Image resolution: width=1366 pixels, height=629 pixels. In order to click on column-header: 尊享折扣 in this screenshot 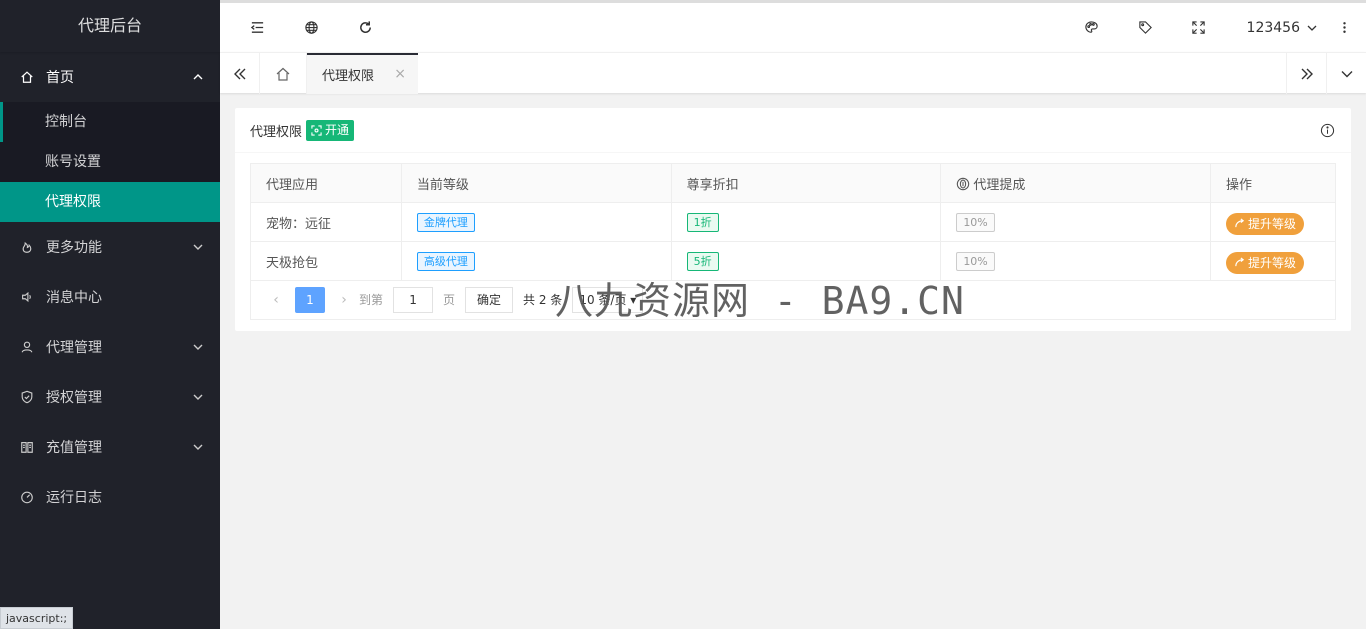, I will do `click(806, 183)`.